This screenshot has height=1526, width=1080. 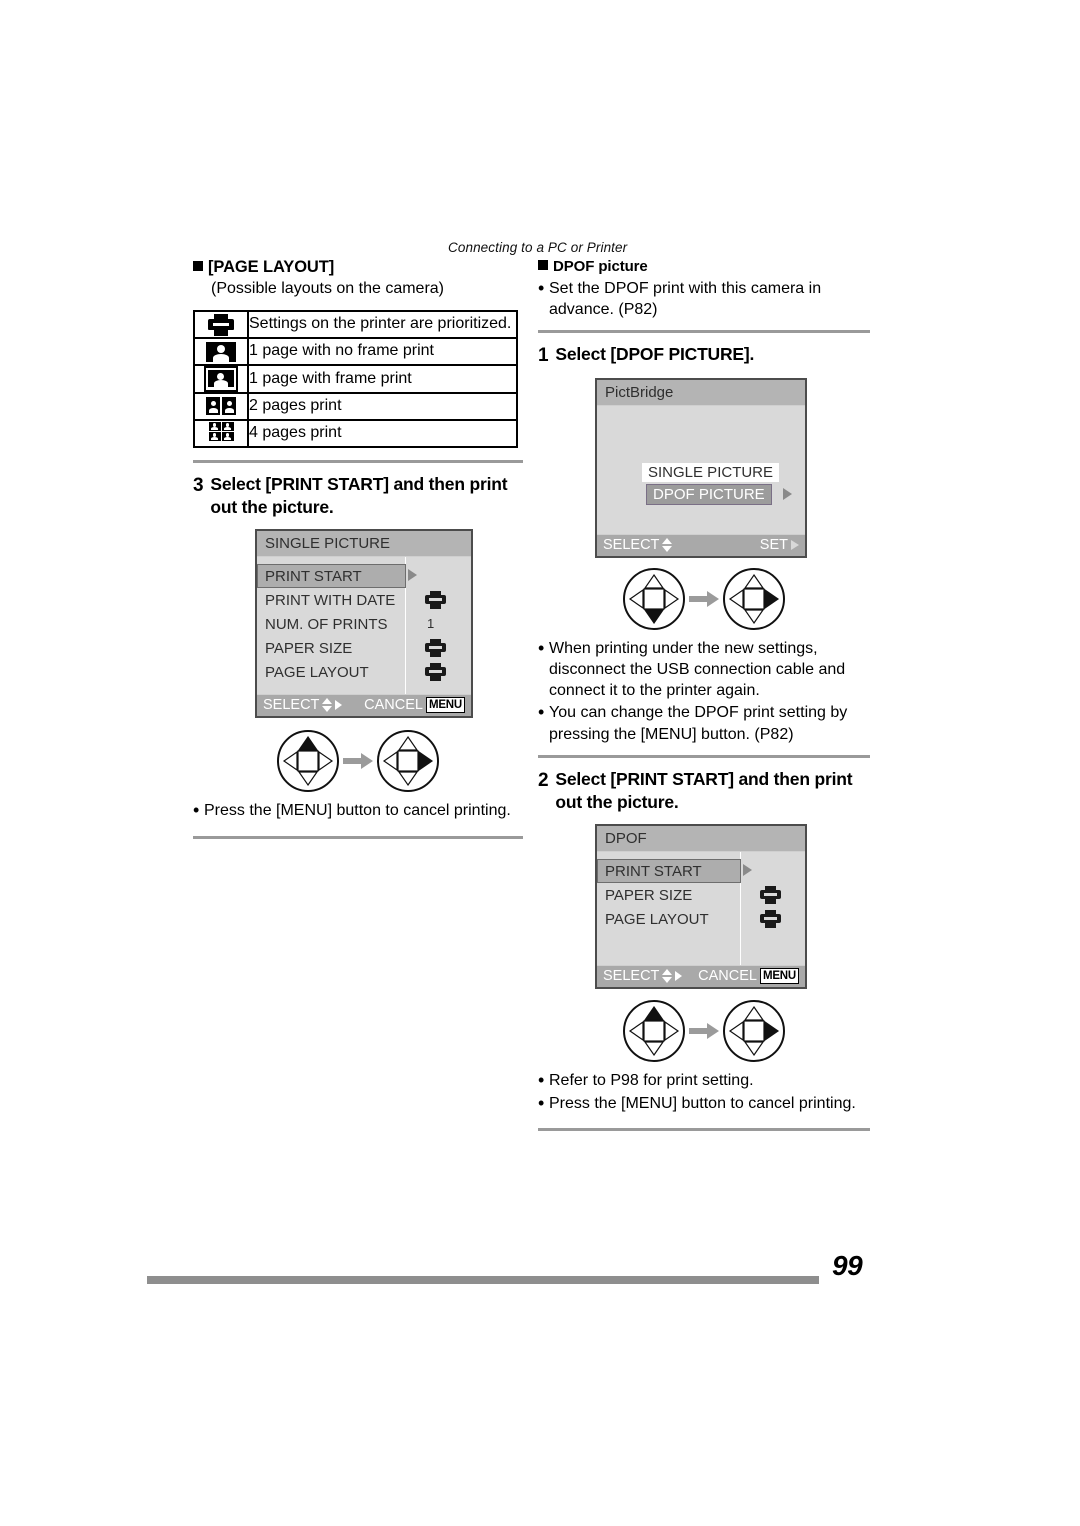 What do you see at coordinates (638, 545) in the screenshot?
I see `status-select: SELECT` at bounding box center [638, 545].